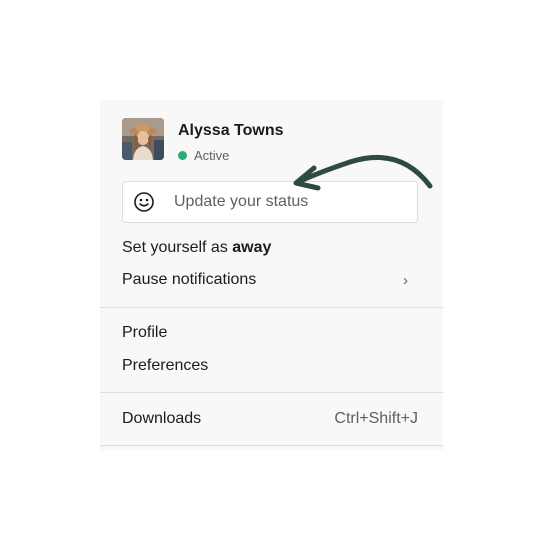  I want to click on set-away-bold-label: away, so click(252, 247).